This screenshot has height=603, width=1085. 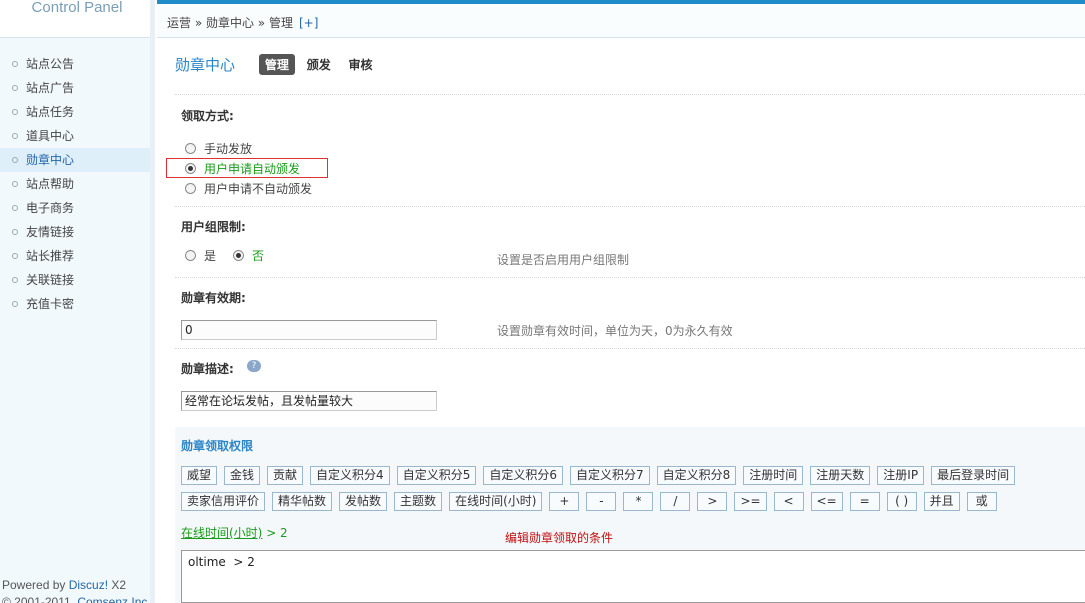 I want to click on sidebar-scrollbar, so click(x=152, y=301).